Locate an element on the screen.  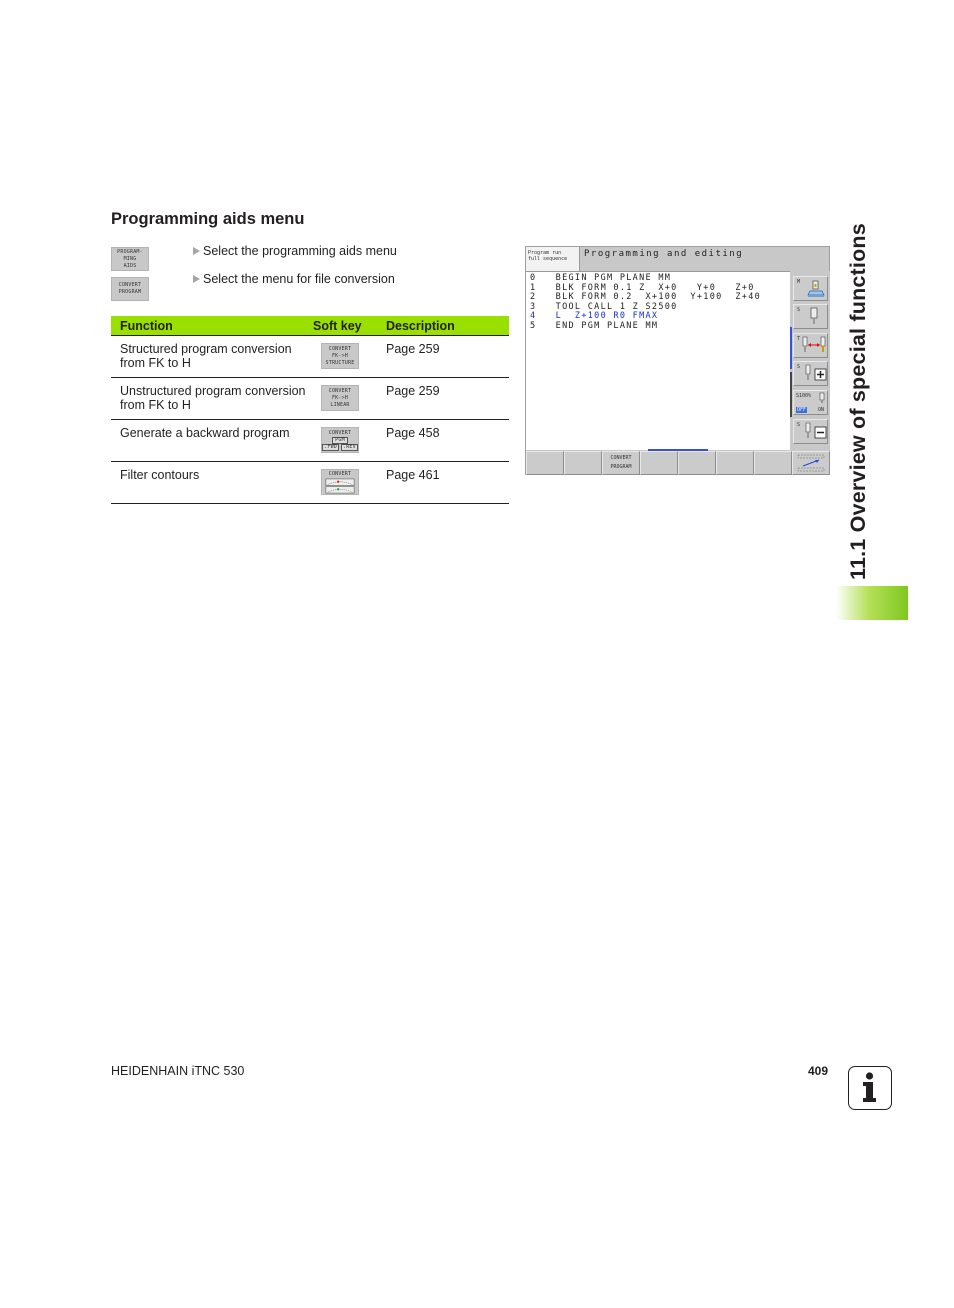
side-softkey-s: S is located at coordinates (810, 316).